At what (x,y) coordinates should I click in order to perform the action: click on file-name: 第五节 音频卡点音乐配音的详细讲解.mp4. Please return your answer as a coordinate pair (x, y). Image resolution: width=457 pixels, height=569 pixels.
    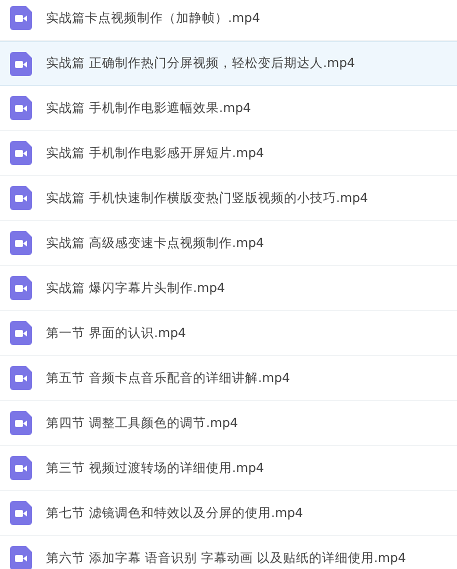
    Looking at the image, I should click on (168, 378).